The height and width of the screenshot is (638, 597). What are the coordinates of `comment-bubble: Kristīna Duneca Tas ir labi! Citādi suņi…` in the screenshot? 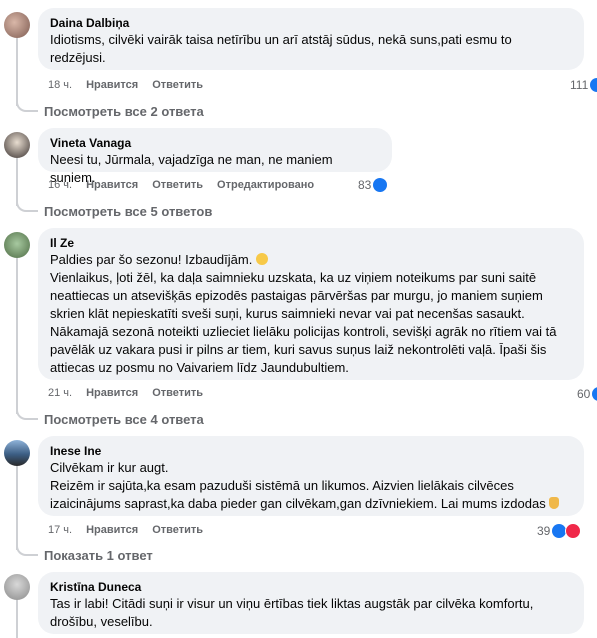 It's located at (311, 603).